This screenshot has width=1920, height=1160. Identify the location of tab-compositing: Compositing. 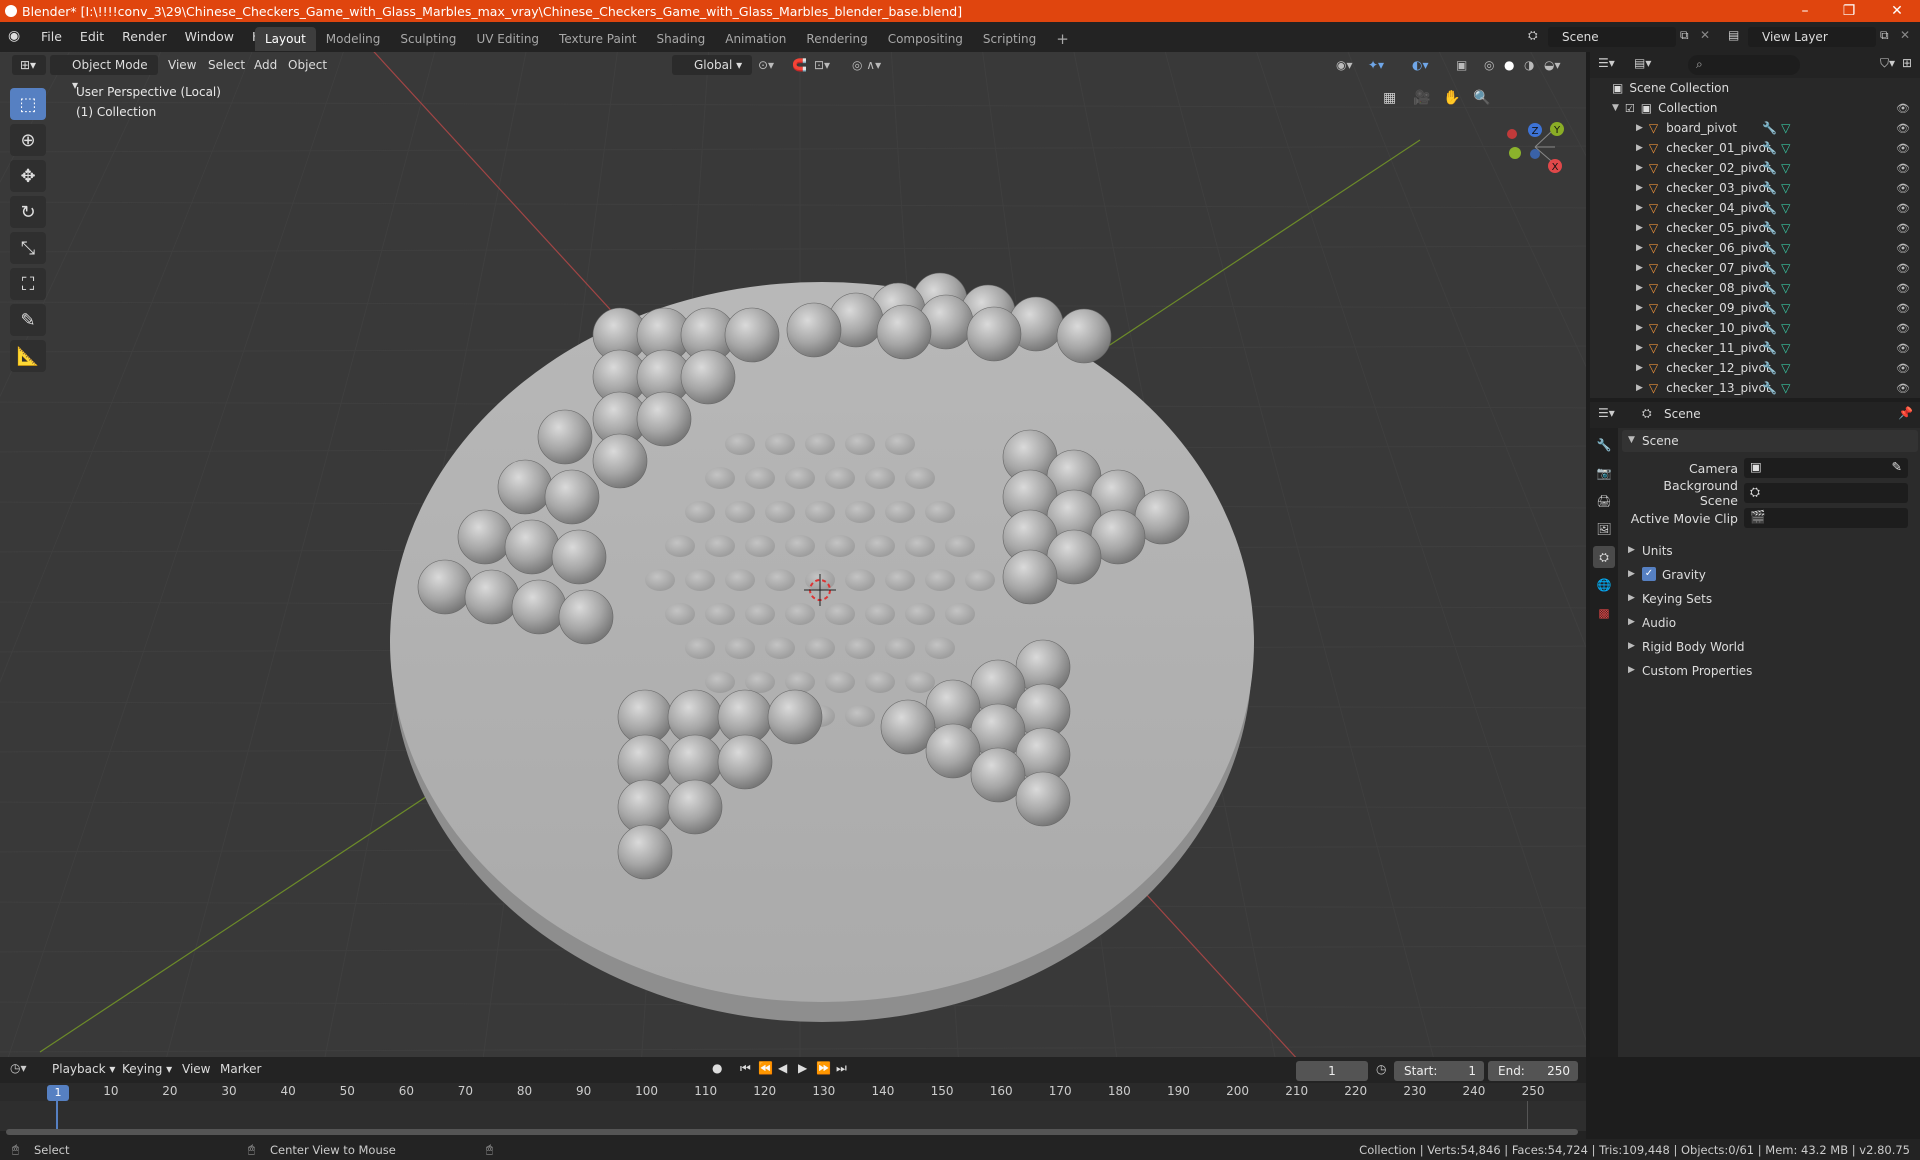
(925, 39).